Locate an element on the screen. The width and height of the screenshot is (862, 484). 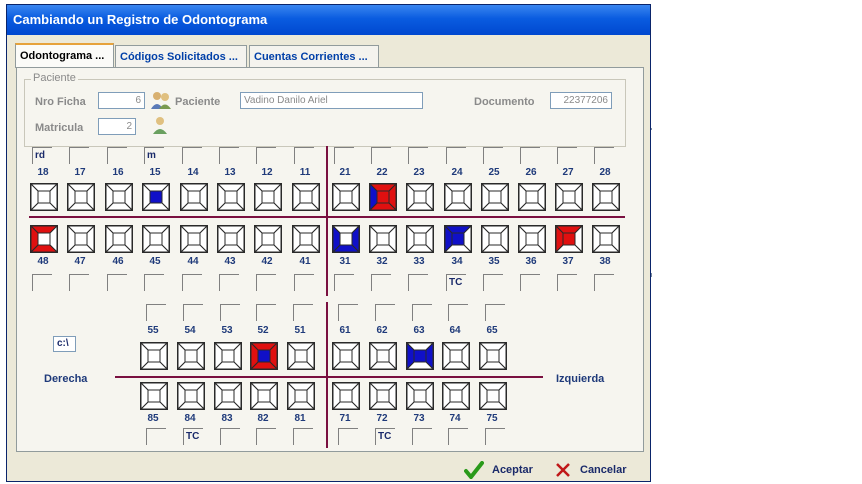
tooth-75-center-surface is located at coordinates (493, 396).